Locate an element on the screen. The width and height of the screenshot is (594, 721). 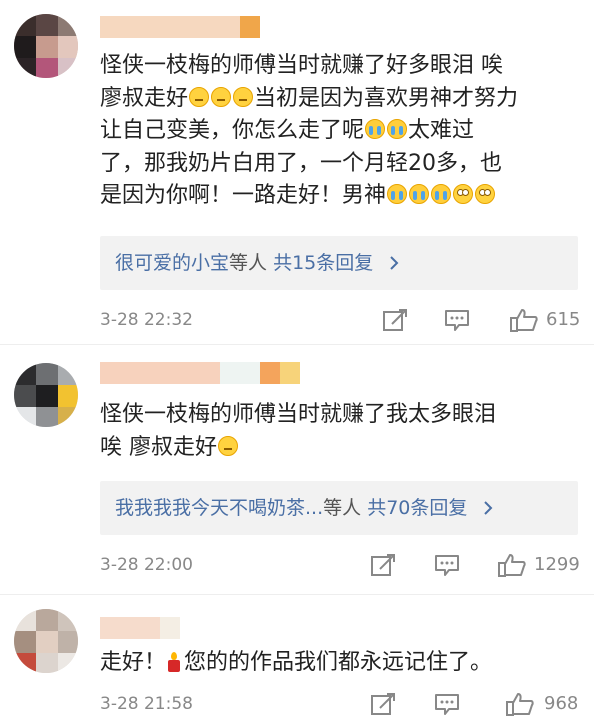
replies-link: 很可爱的小宝等人 共15条回复 is located at coordinates (339, 263).